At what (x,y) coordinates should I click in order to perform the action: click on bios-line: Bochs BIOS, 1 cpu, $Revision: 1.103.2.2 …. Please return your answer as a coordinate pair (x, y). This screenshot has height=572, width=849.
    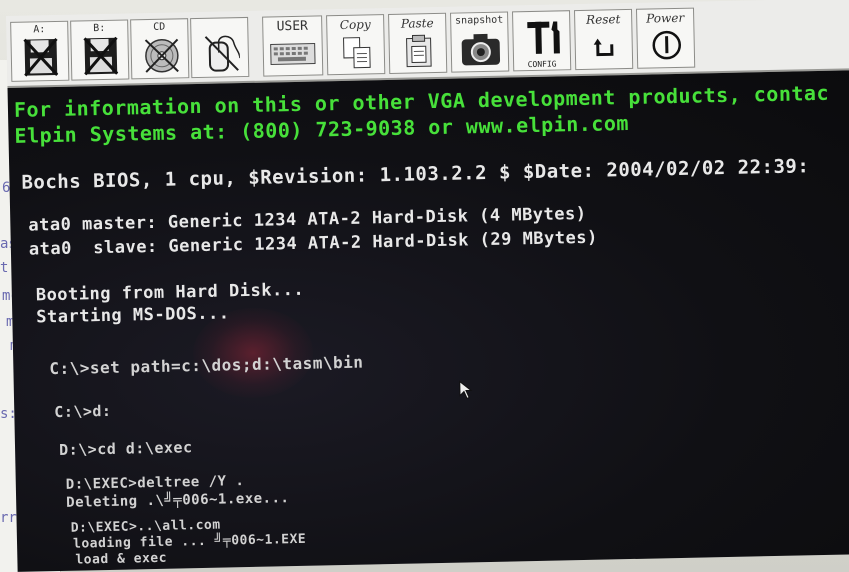
    Looking at the image, I should click on (415, 174).